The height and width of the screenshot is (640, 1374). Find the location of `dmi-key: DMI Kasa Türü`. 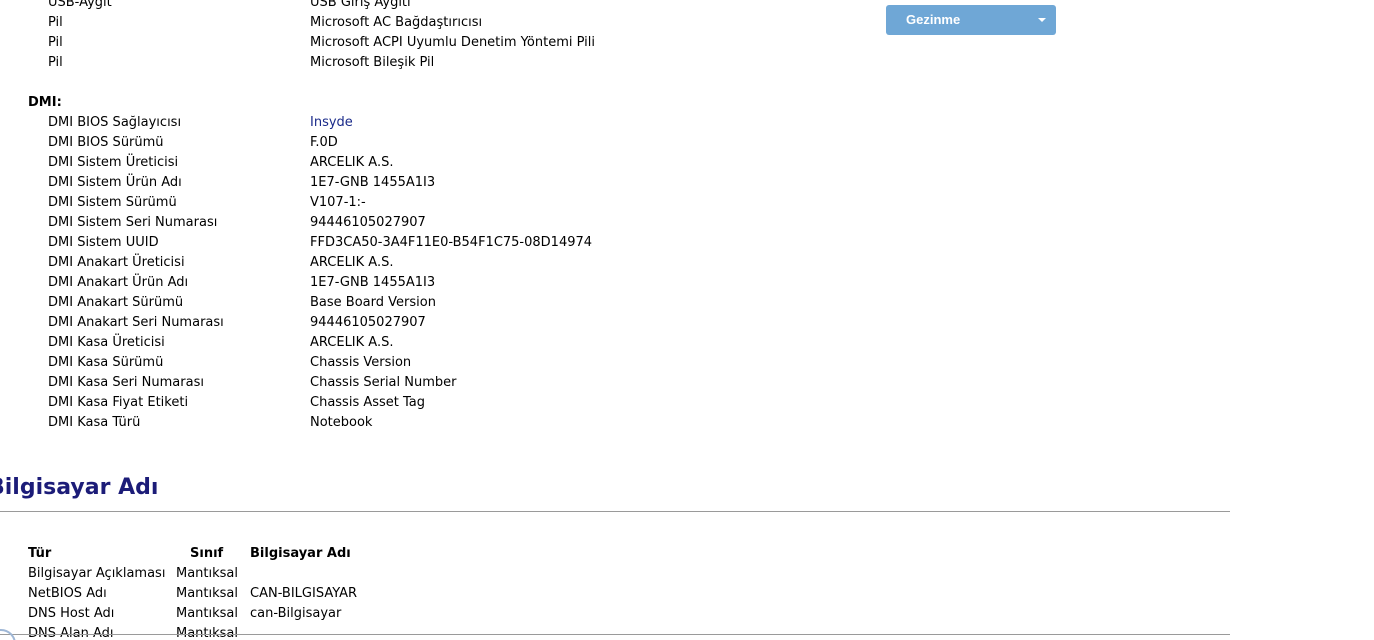

dmi-key: DMI Kasa Türü is located at coordinates (94, 422).